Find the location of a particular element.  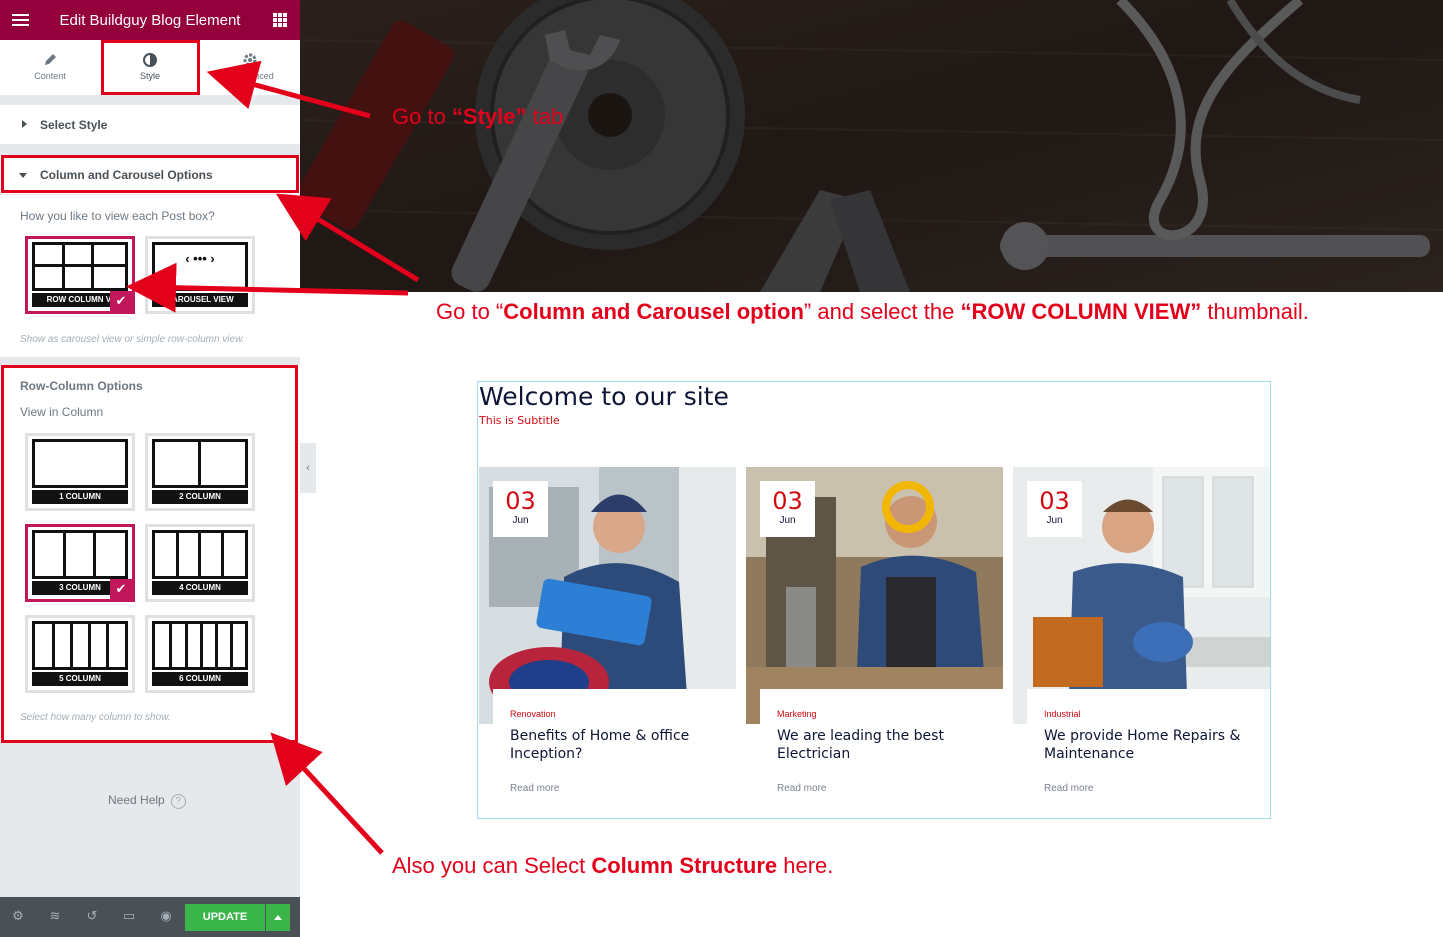

arrow-to-column-section is located at coordinates (347, 238).